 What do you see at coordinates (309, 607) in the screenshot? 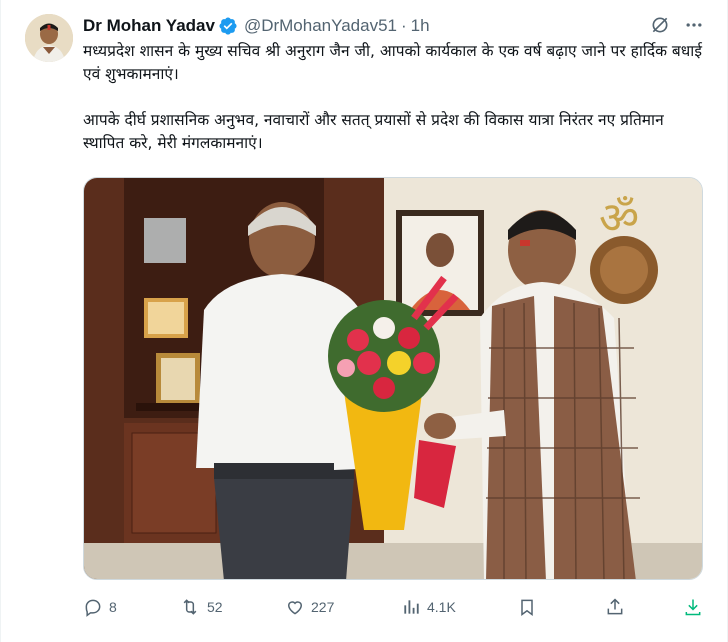
I see `like-button: 227` at bounding box center [309, 607].